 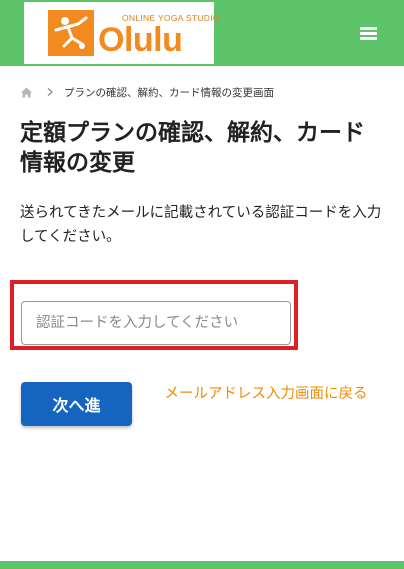 What do you see at coordinates (156, 323) in the screenshot?
I see `verification-code-input` at bounding box center [156, 323].